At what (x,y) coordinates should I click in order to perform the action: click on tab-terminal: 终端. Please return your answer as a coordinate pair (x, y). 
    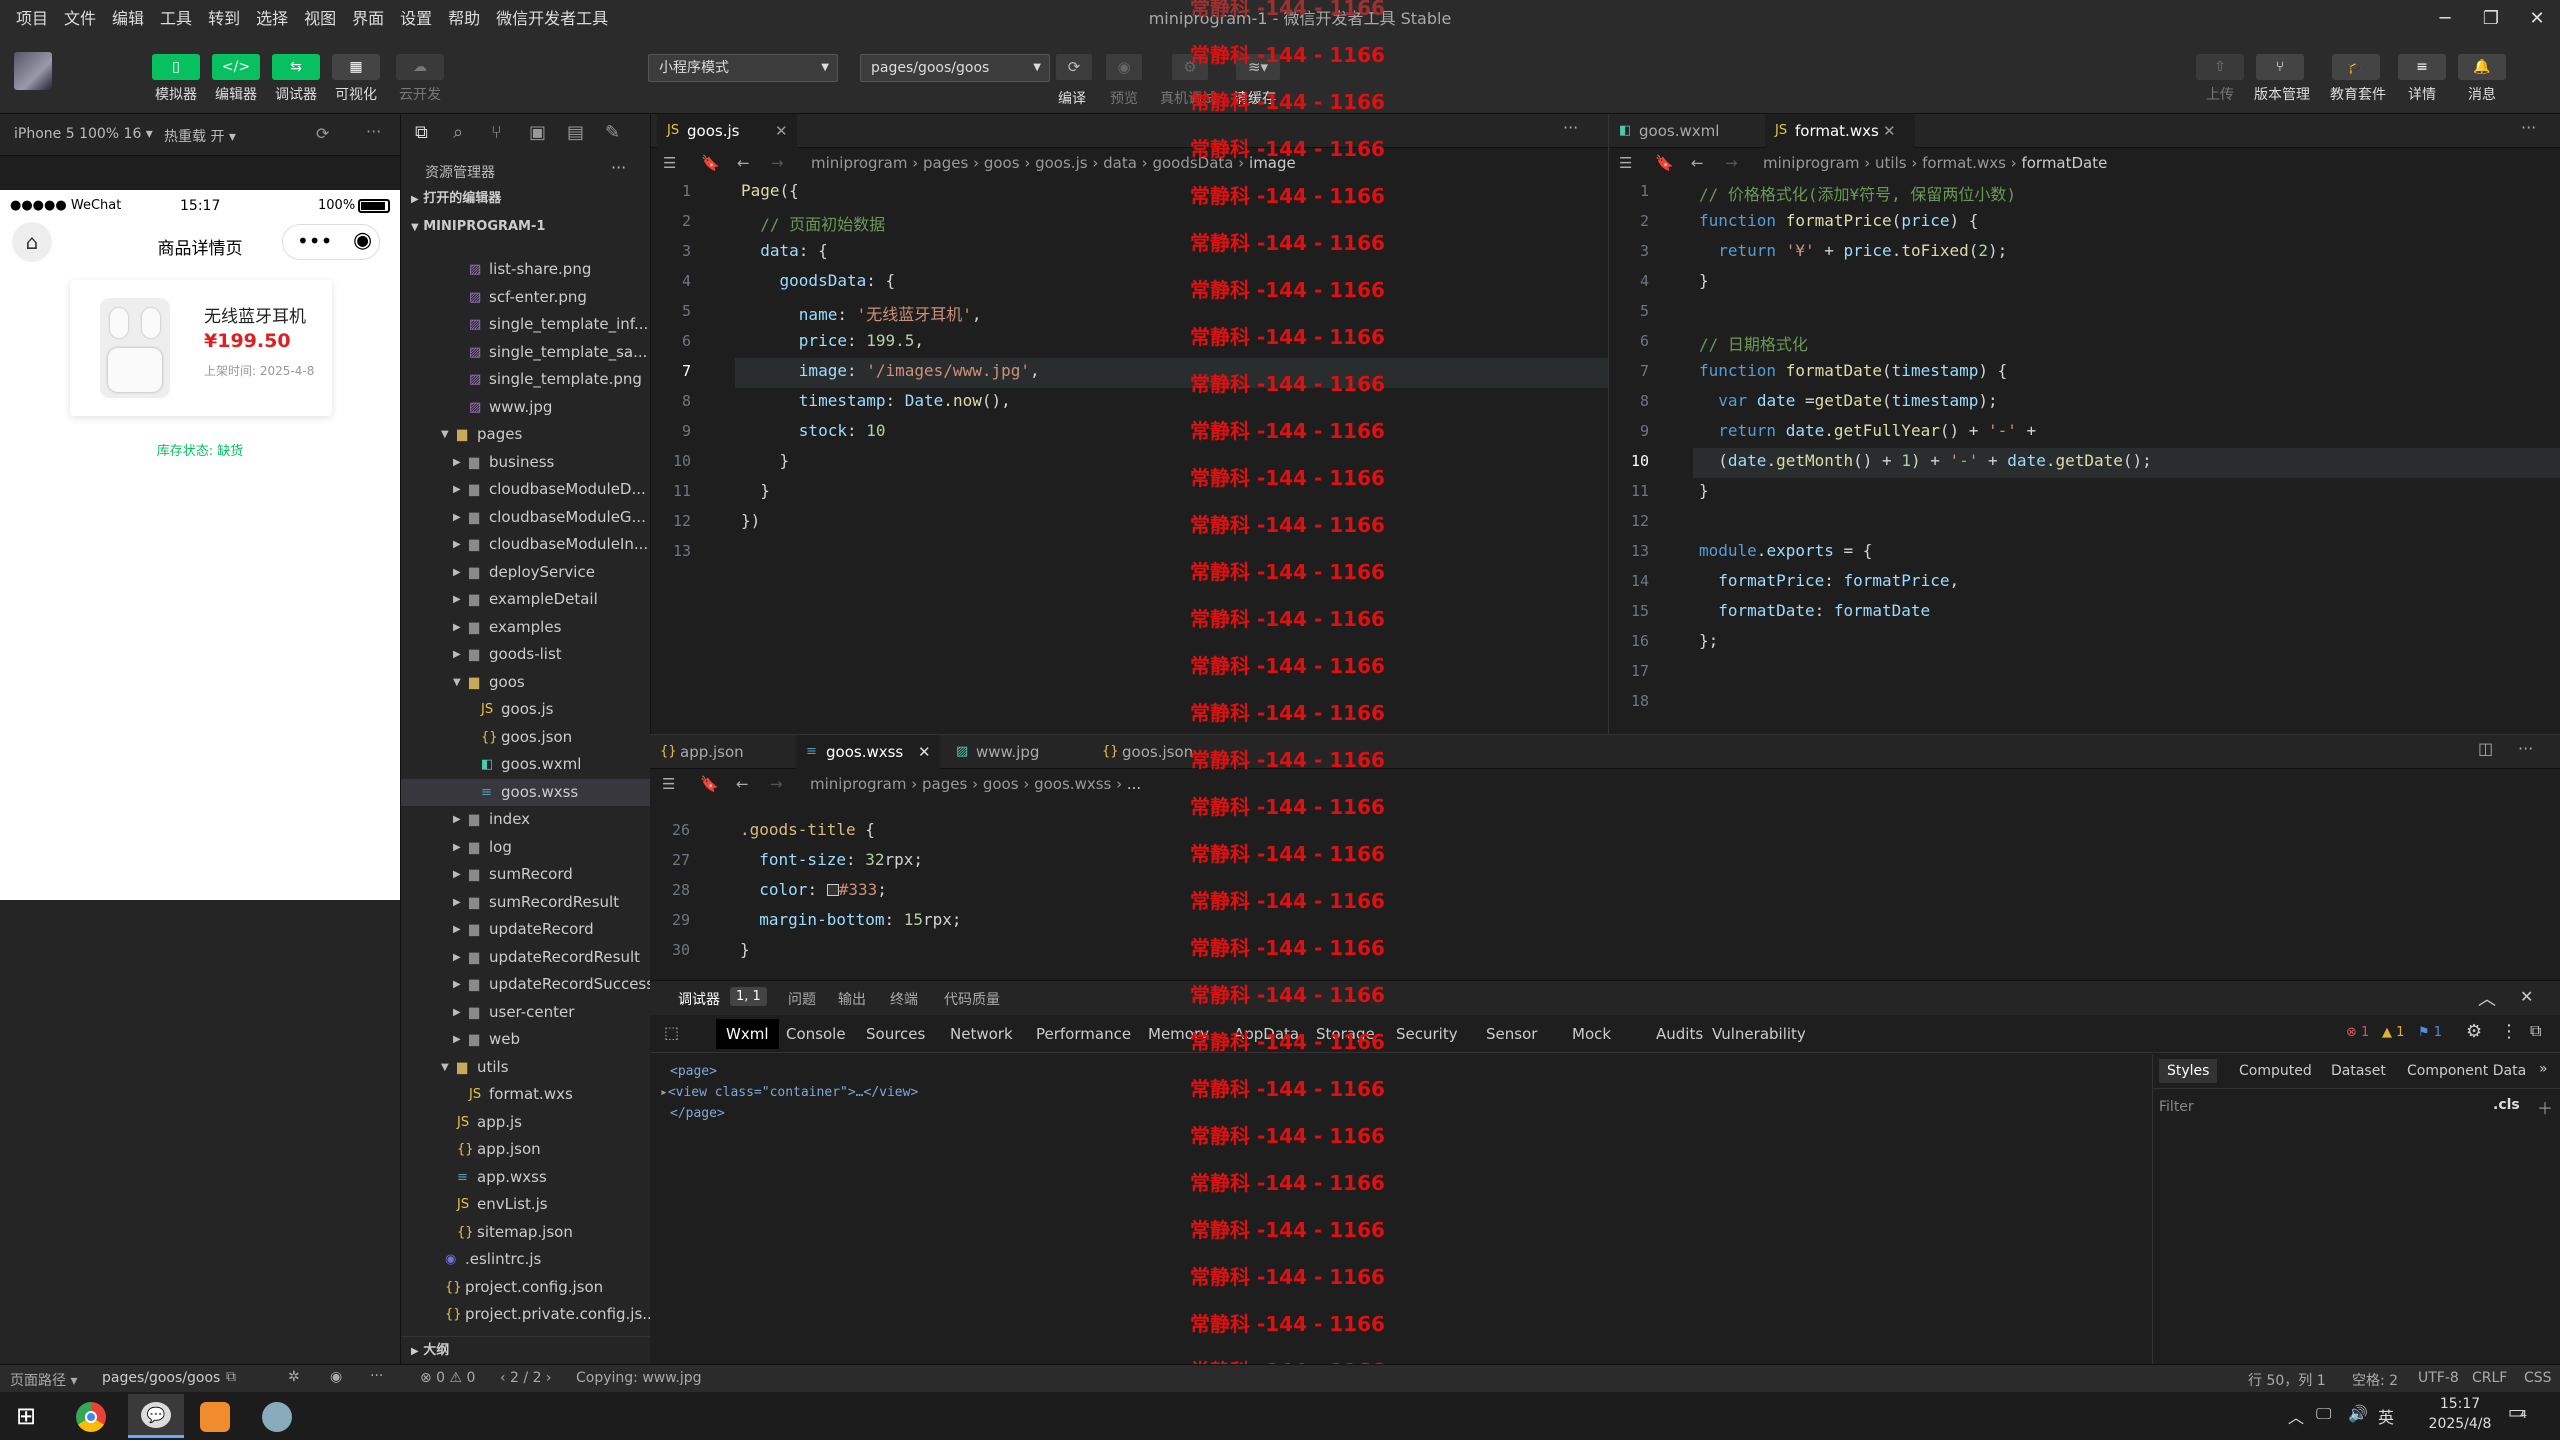
    Looking at the image, I should click on (904, 999).